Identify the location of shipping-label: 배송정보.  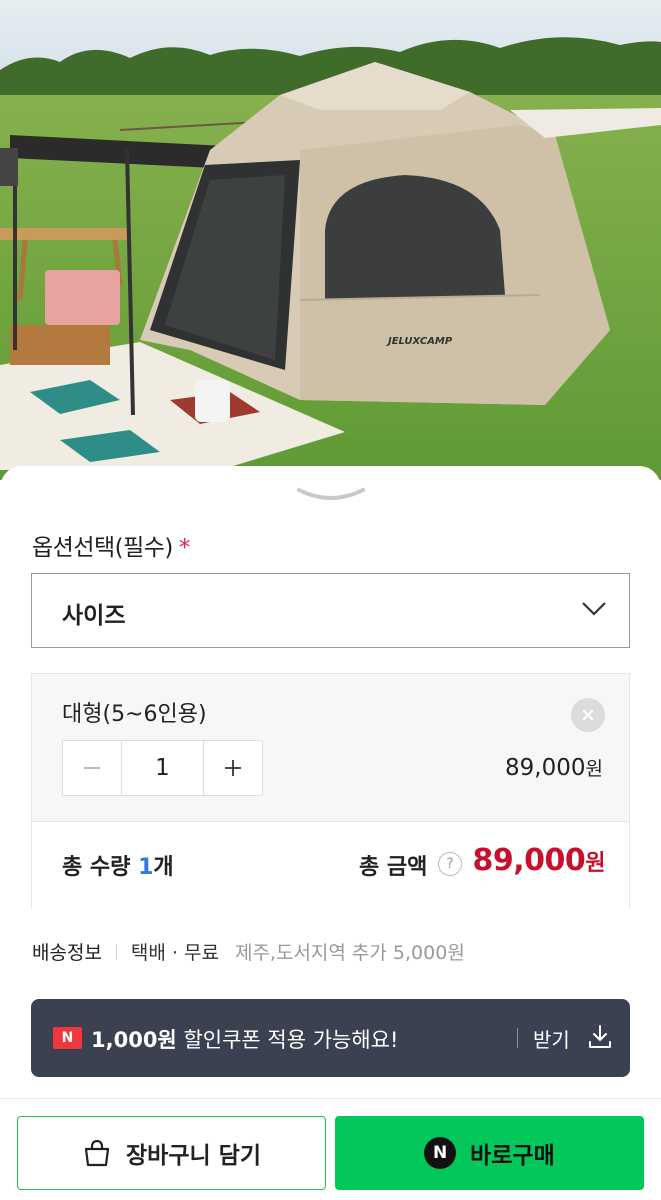
(67, 953).